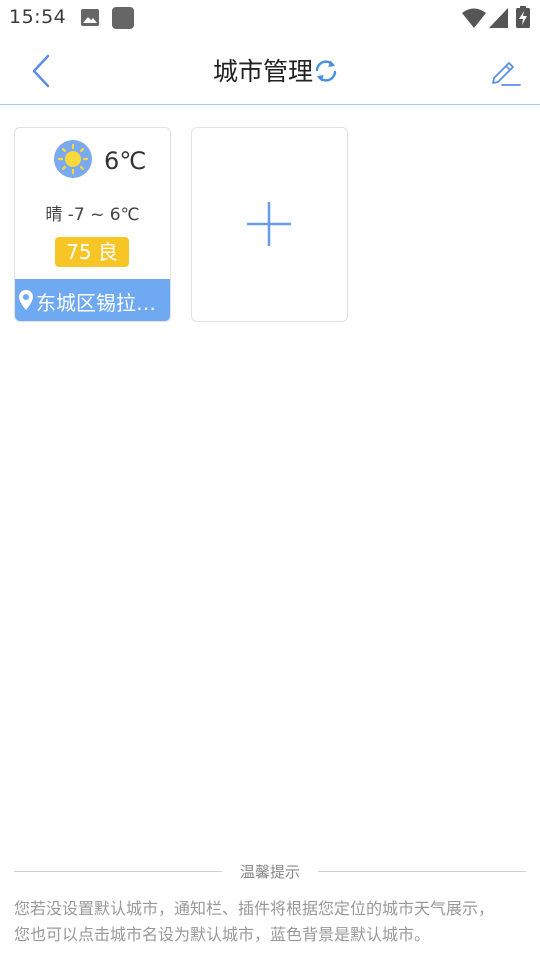 Image resolution: width=540 pixels, height=960 pixels. Describe the element at coordinates (92, 252) in the screenshot. I see `aqi-badge: 75 良` at that location.